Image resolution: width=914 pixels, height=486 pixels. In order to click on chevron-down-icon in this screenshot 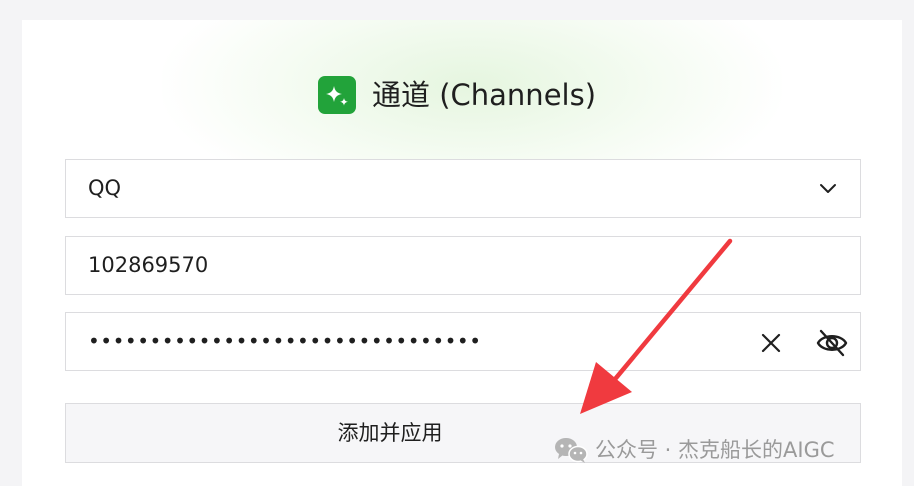, I will do `click(828, 189)`.